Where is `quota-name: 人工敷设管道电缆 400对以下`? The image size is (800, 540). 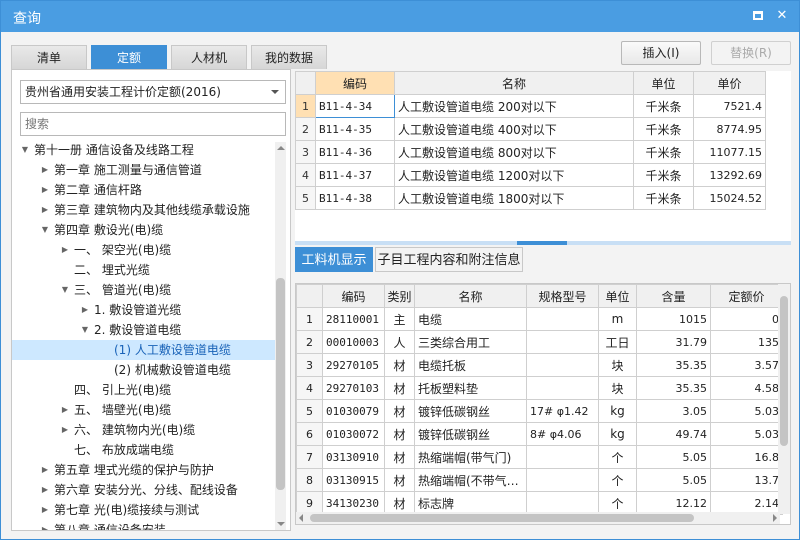
quota-name: 人工敷设管道电缆 400对以下 is located at coordinates (514, 129).